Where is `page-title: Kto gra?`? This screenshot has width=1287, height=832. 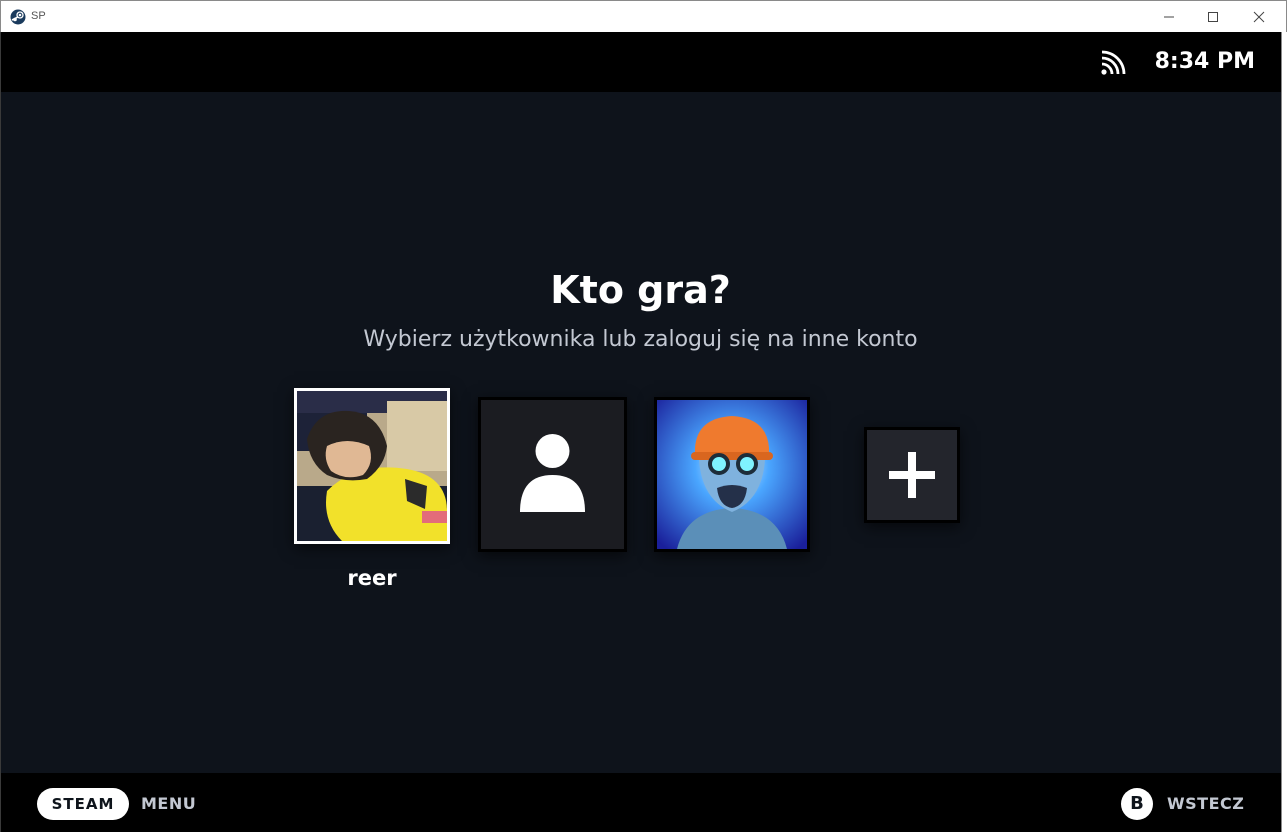 page-title: Kto gra? is located at coordinates (640, 290).